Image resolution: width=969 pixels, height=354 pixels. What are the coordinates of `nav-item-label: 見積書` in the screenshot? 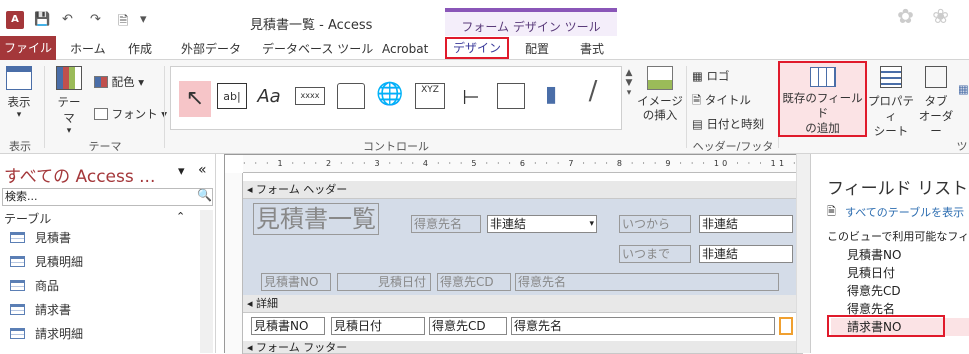 It's located at (53, 238).